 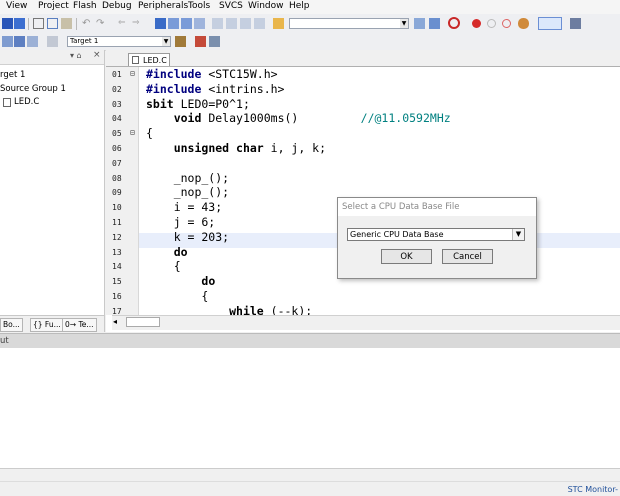 What do you see at coordinates (7, 102) in the screenshot?
I see `c-file-icon` at bounding box center [7, 102].